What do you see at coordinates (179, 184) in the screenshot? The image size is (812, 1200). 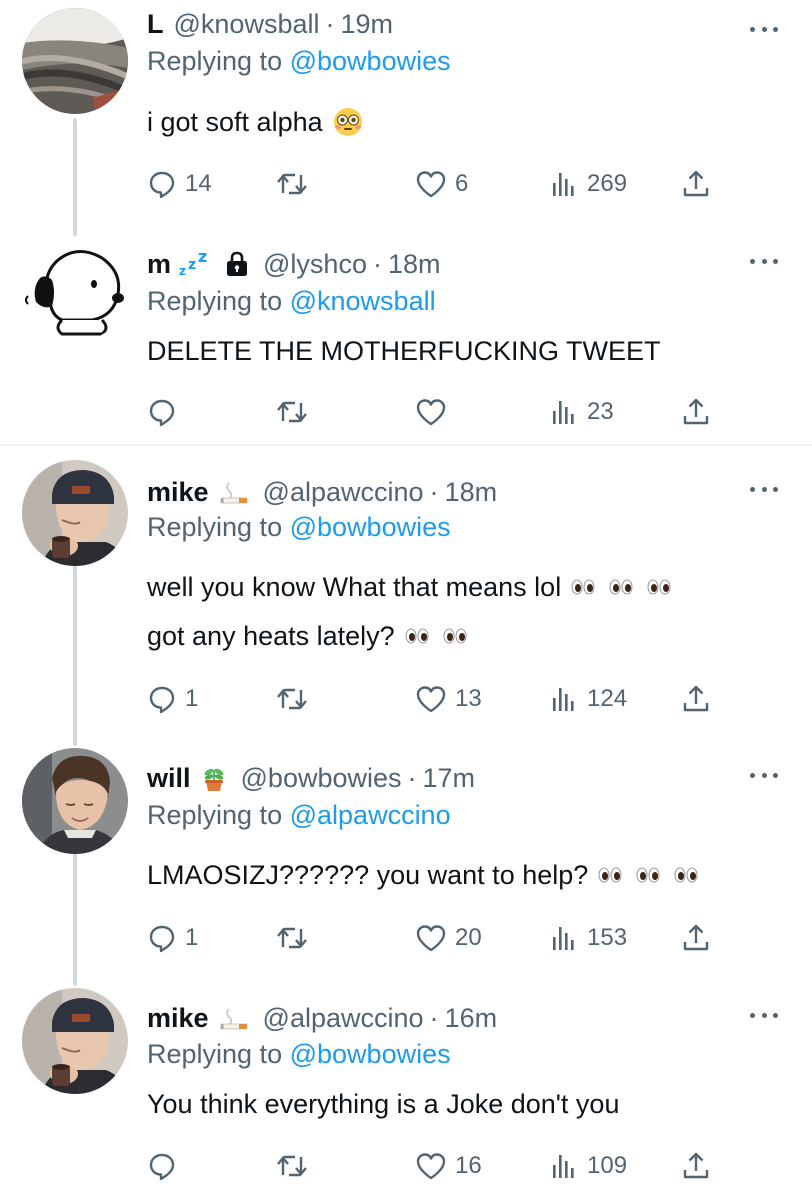 I see `reply-button: 14` at bounding box center [179, 184].